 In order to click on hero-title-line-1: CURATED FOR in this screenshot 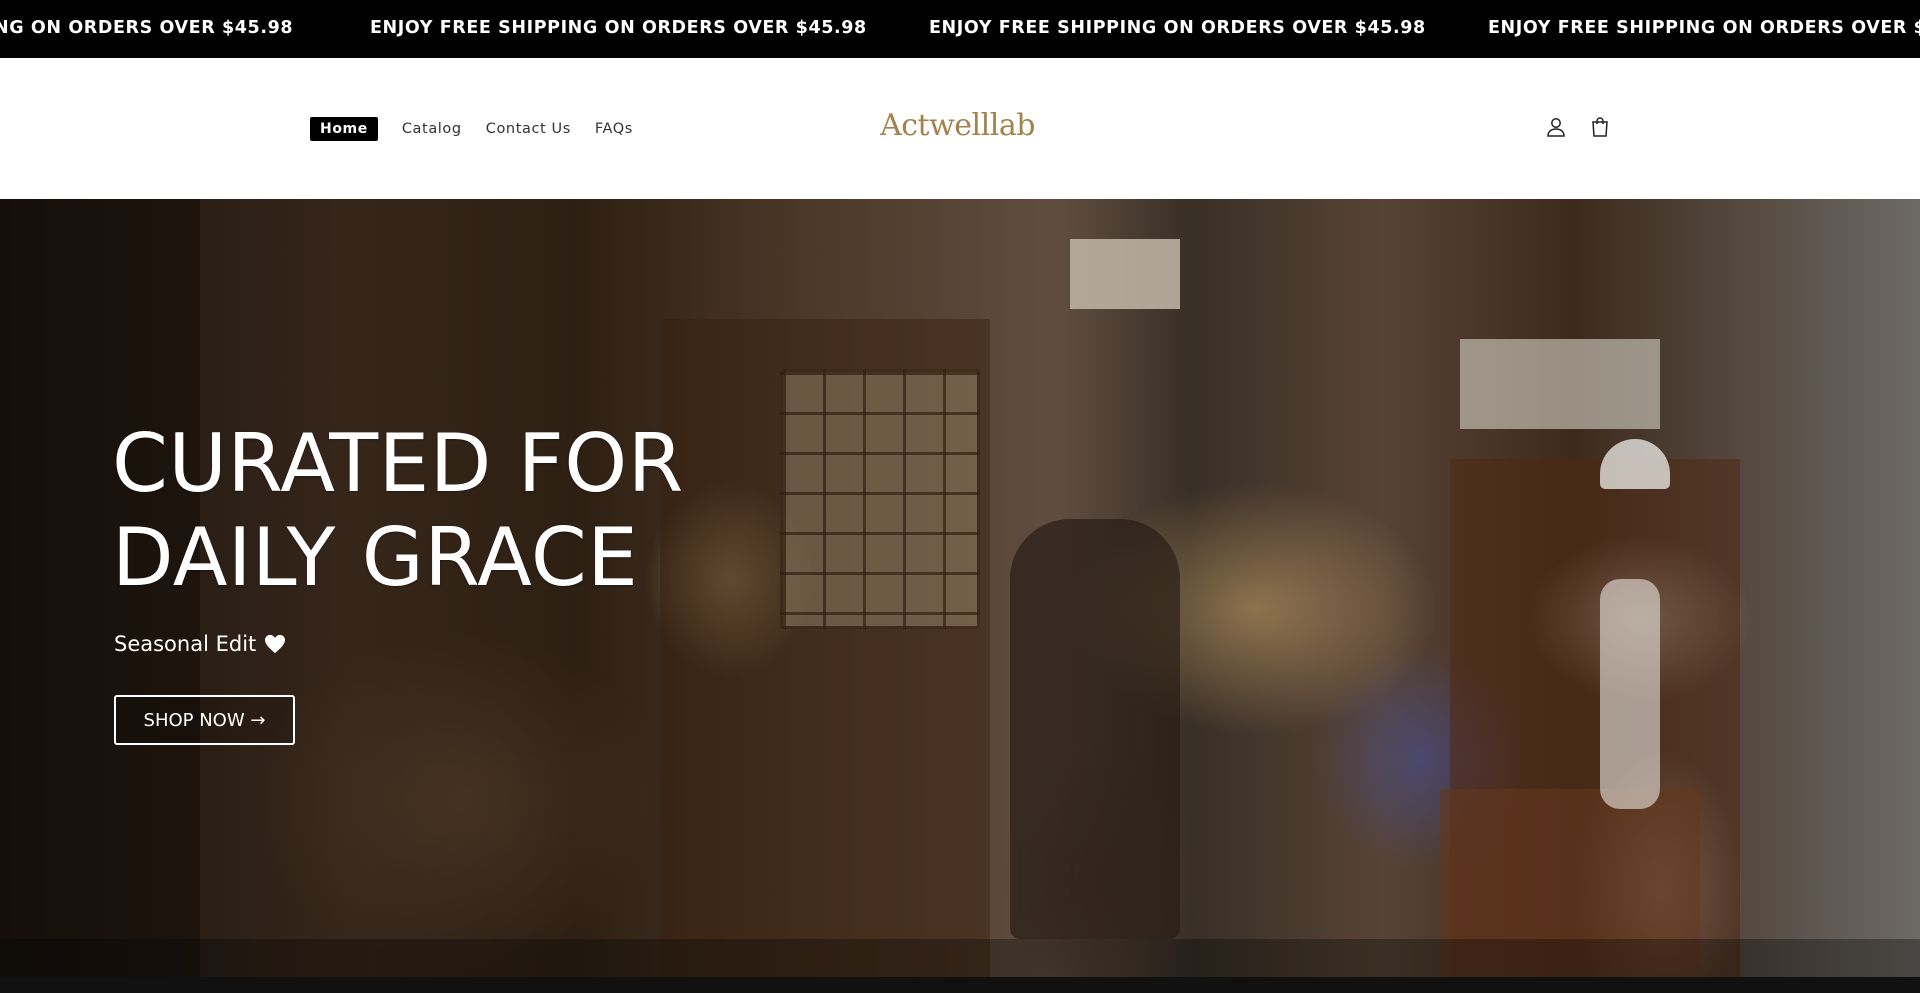, I will do `click(398, 463)`.